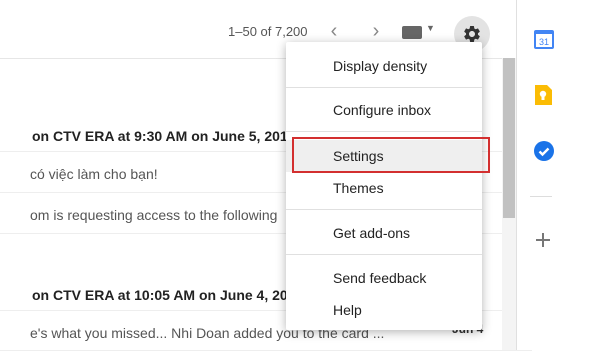 The width and height of the screenshot is (600, 351). What do you see at coordinates (384, 278) in the screenshot?
I see `menu-item-send-feedback: Send feedback` at bounding box center [384, 278].